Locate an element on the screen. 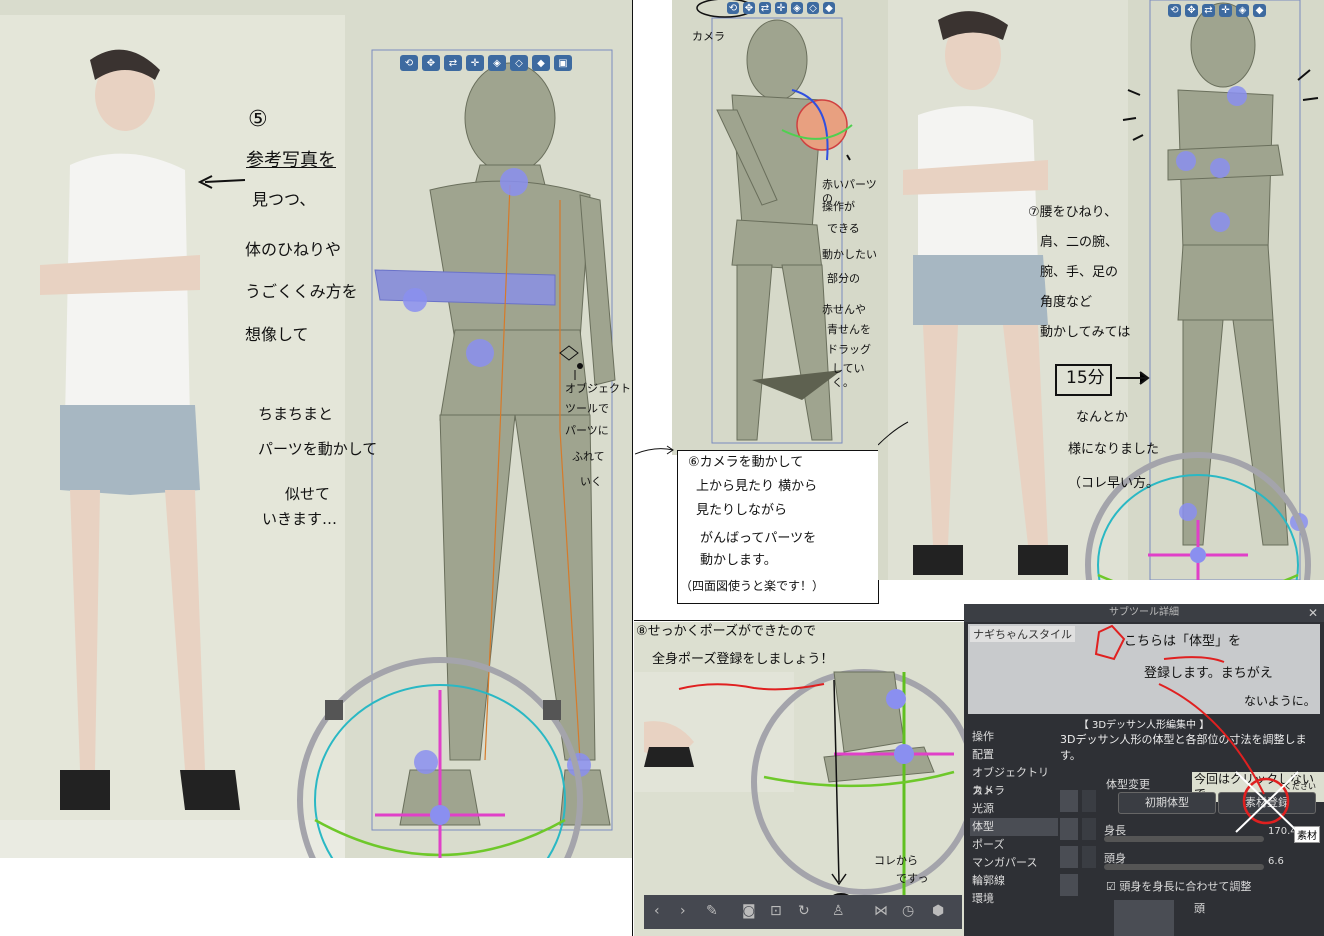 The height and width of the screenshot is (936, 1324). note5-line4: うごくくみ方を is located at coordinates (301, 291).